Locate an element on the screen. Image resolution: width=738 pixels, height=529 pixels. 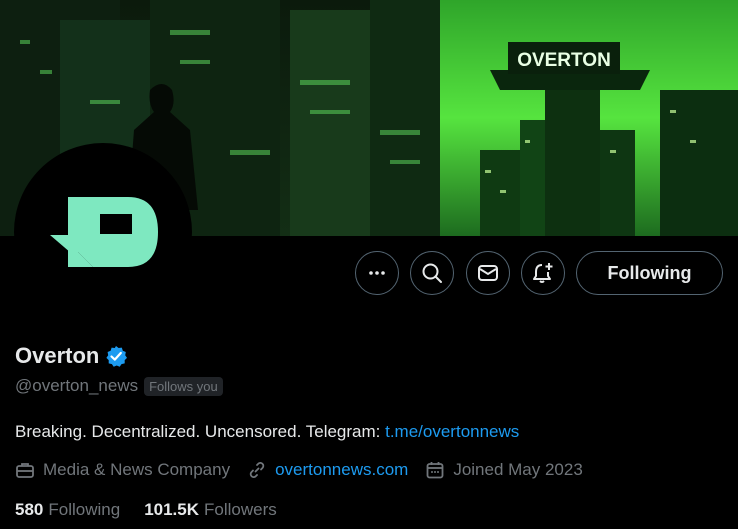
followers-label: Followers is located at coordinates (240, 509).